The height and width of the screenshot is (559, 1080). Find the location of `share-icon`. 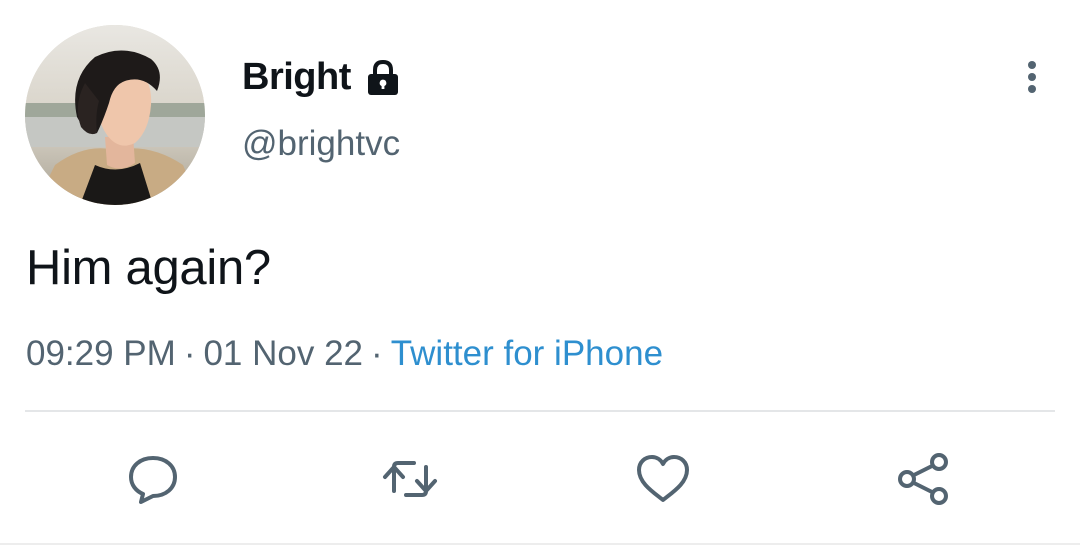

share-icon is located at coordinates (923, 479).